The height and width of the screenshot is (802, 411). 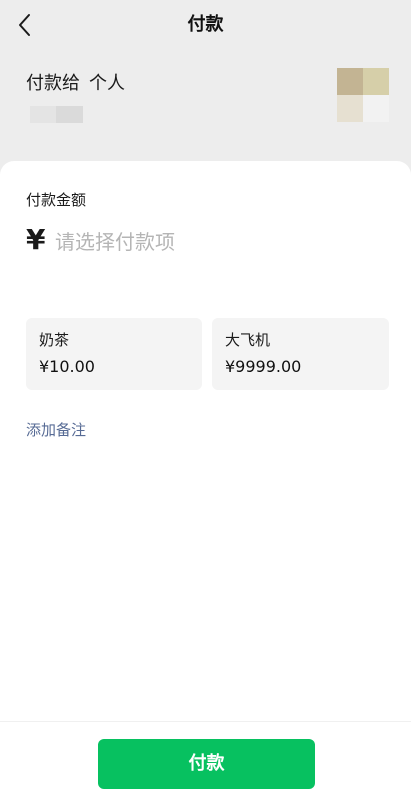 What do you see at coordinates (114, 354) in the screenshot?
I see `payment-option-milk-tea: 奶茶 ¥10.00` at bounding box center [114, 354].